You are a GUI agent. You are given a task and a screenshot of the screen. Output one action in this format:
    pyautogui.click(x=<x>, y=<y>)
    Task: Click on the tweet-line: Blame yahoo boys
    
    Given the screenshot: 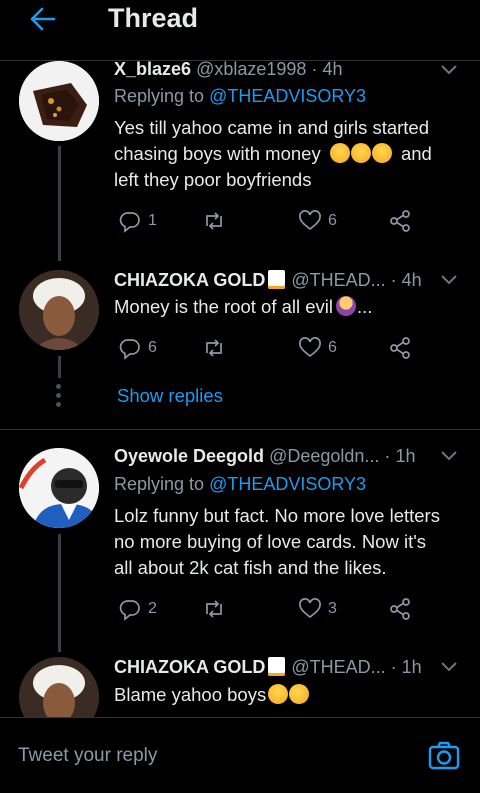 What is the action you would take?
    pyautogui.click(x=190, y=694)
    